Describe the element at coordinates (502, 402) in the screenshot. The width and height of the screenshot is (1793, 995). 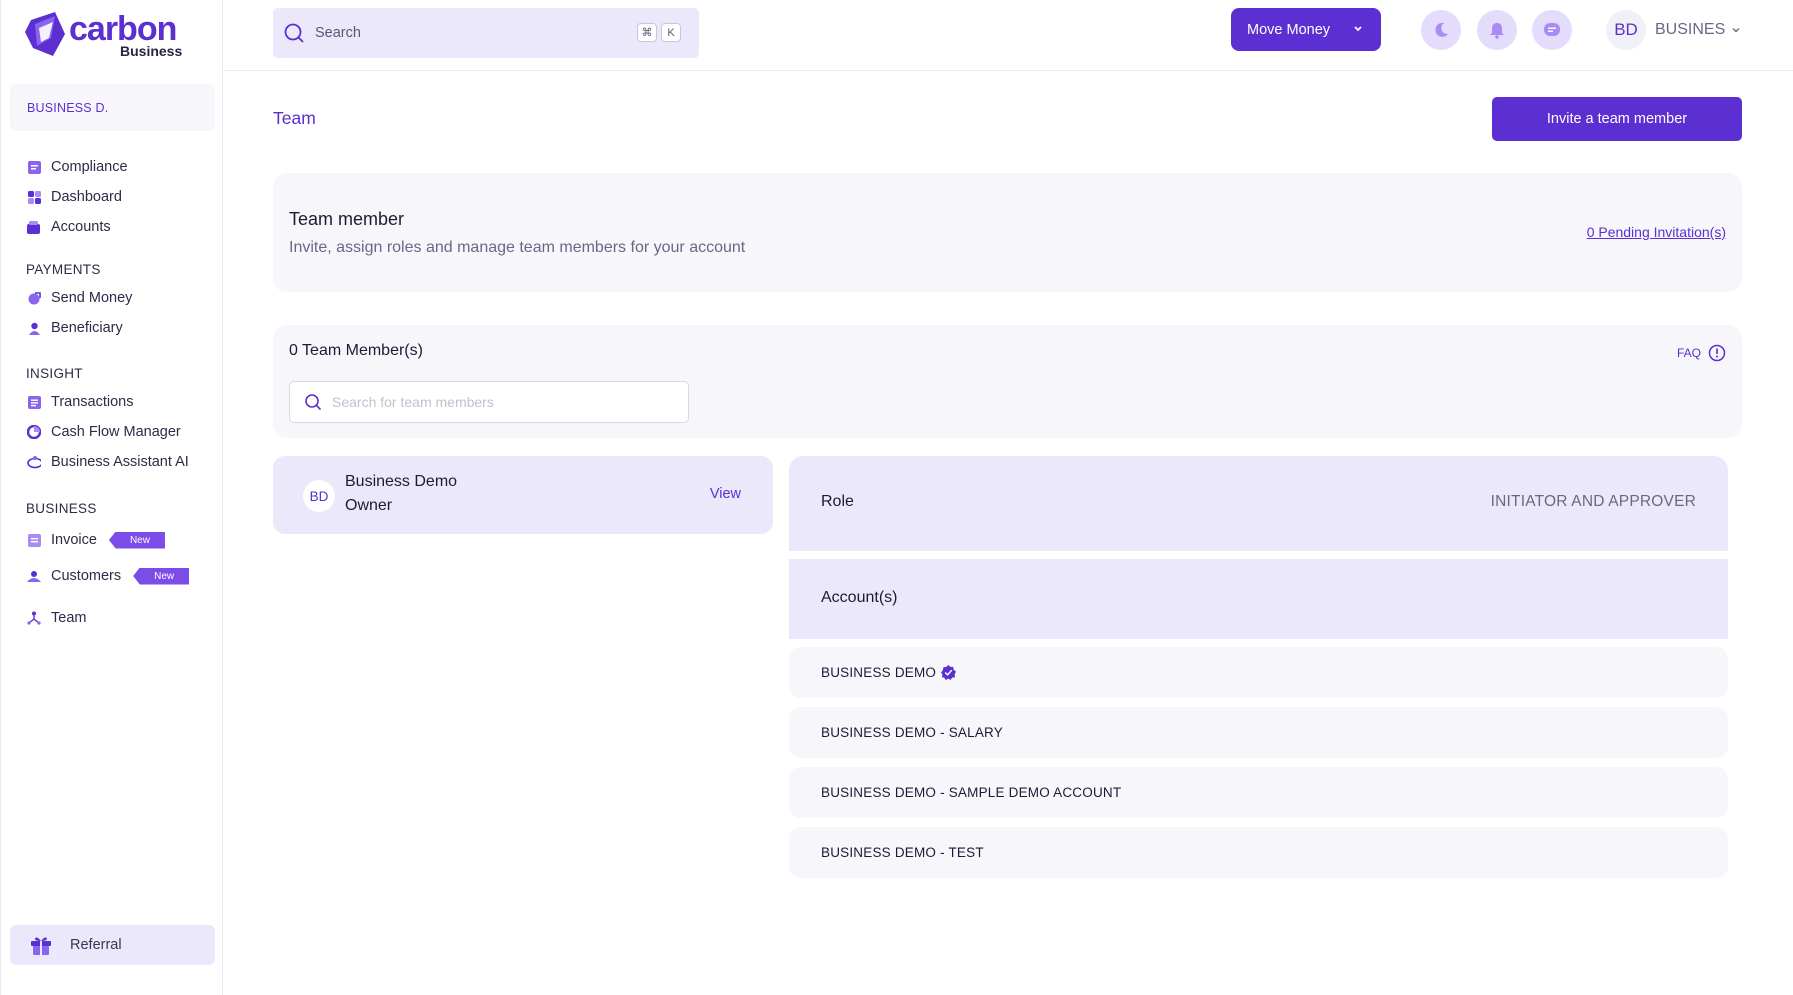
I see `member-search-input` at that location.